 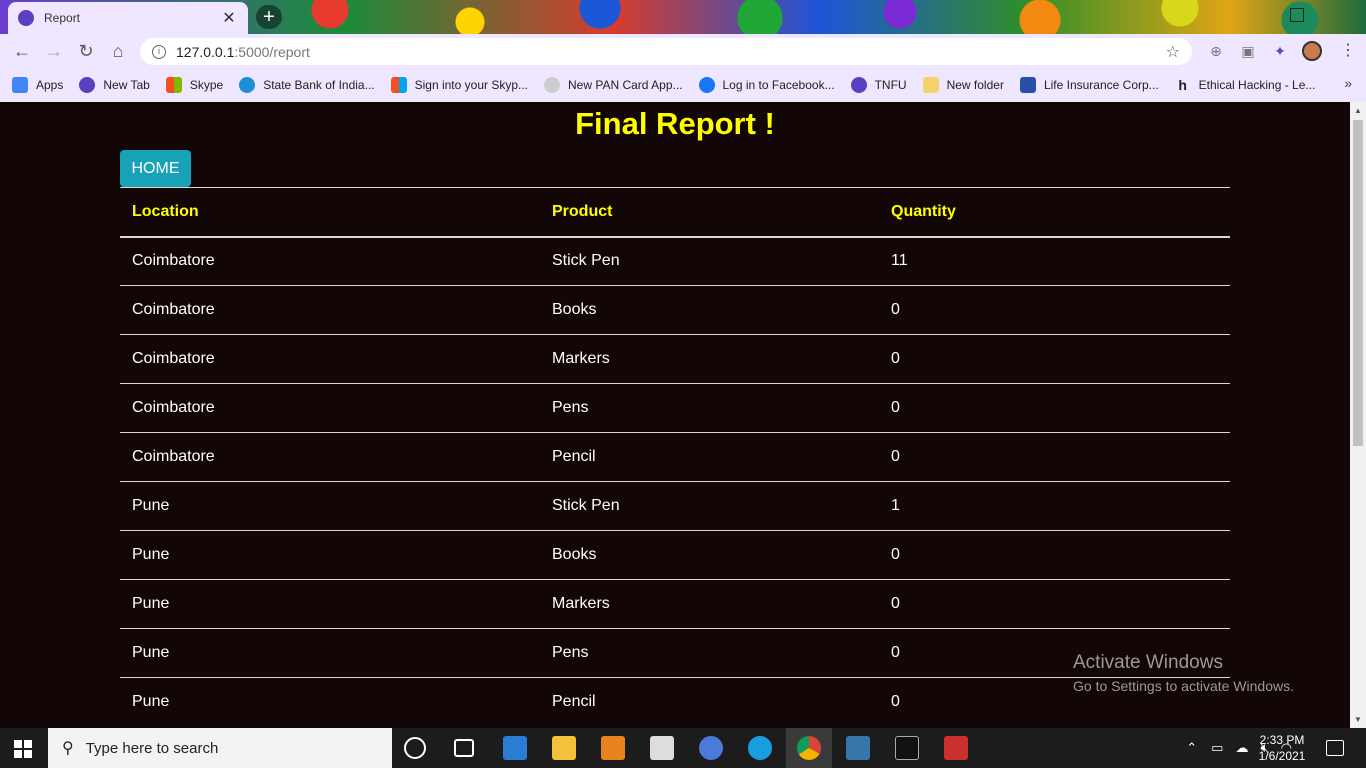 I want to click on page-scrollbar: ▲ ▼, so click(x=1358, y=415).